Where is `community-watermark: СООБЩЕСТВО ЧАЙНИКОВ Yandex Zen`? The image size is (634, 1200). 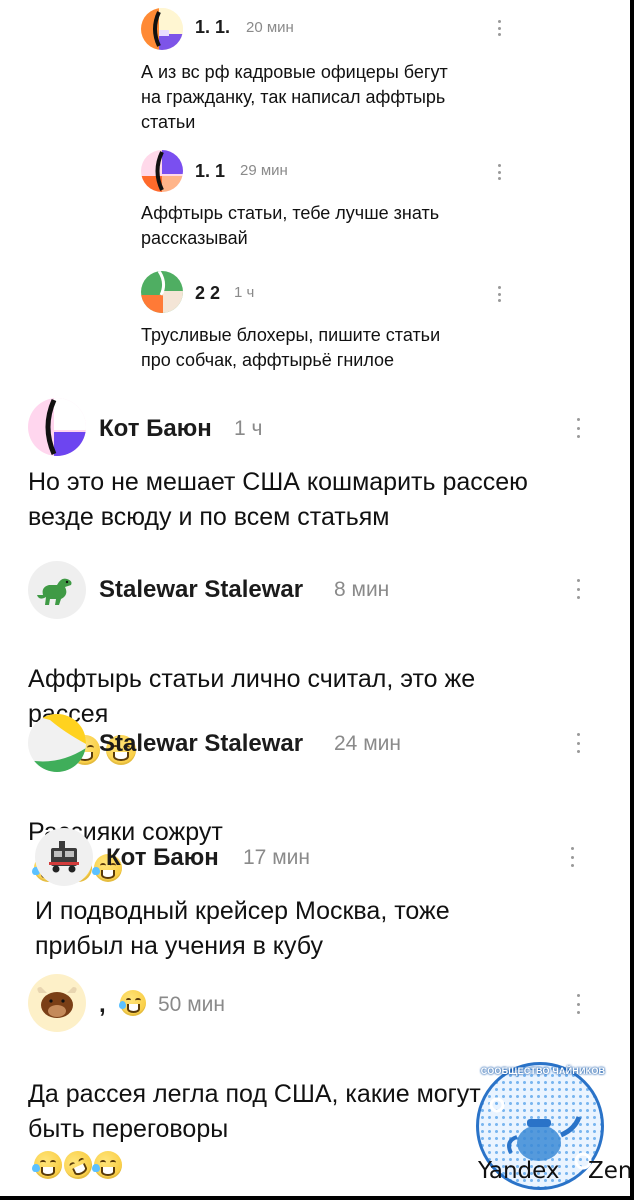 community-watermark: СООБЩЕСТВО ЧАЙНИКОВ Yandex Zen is located at coordinates (550, 1129).